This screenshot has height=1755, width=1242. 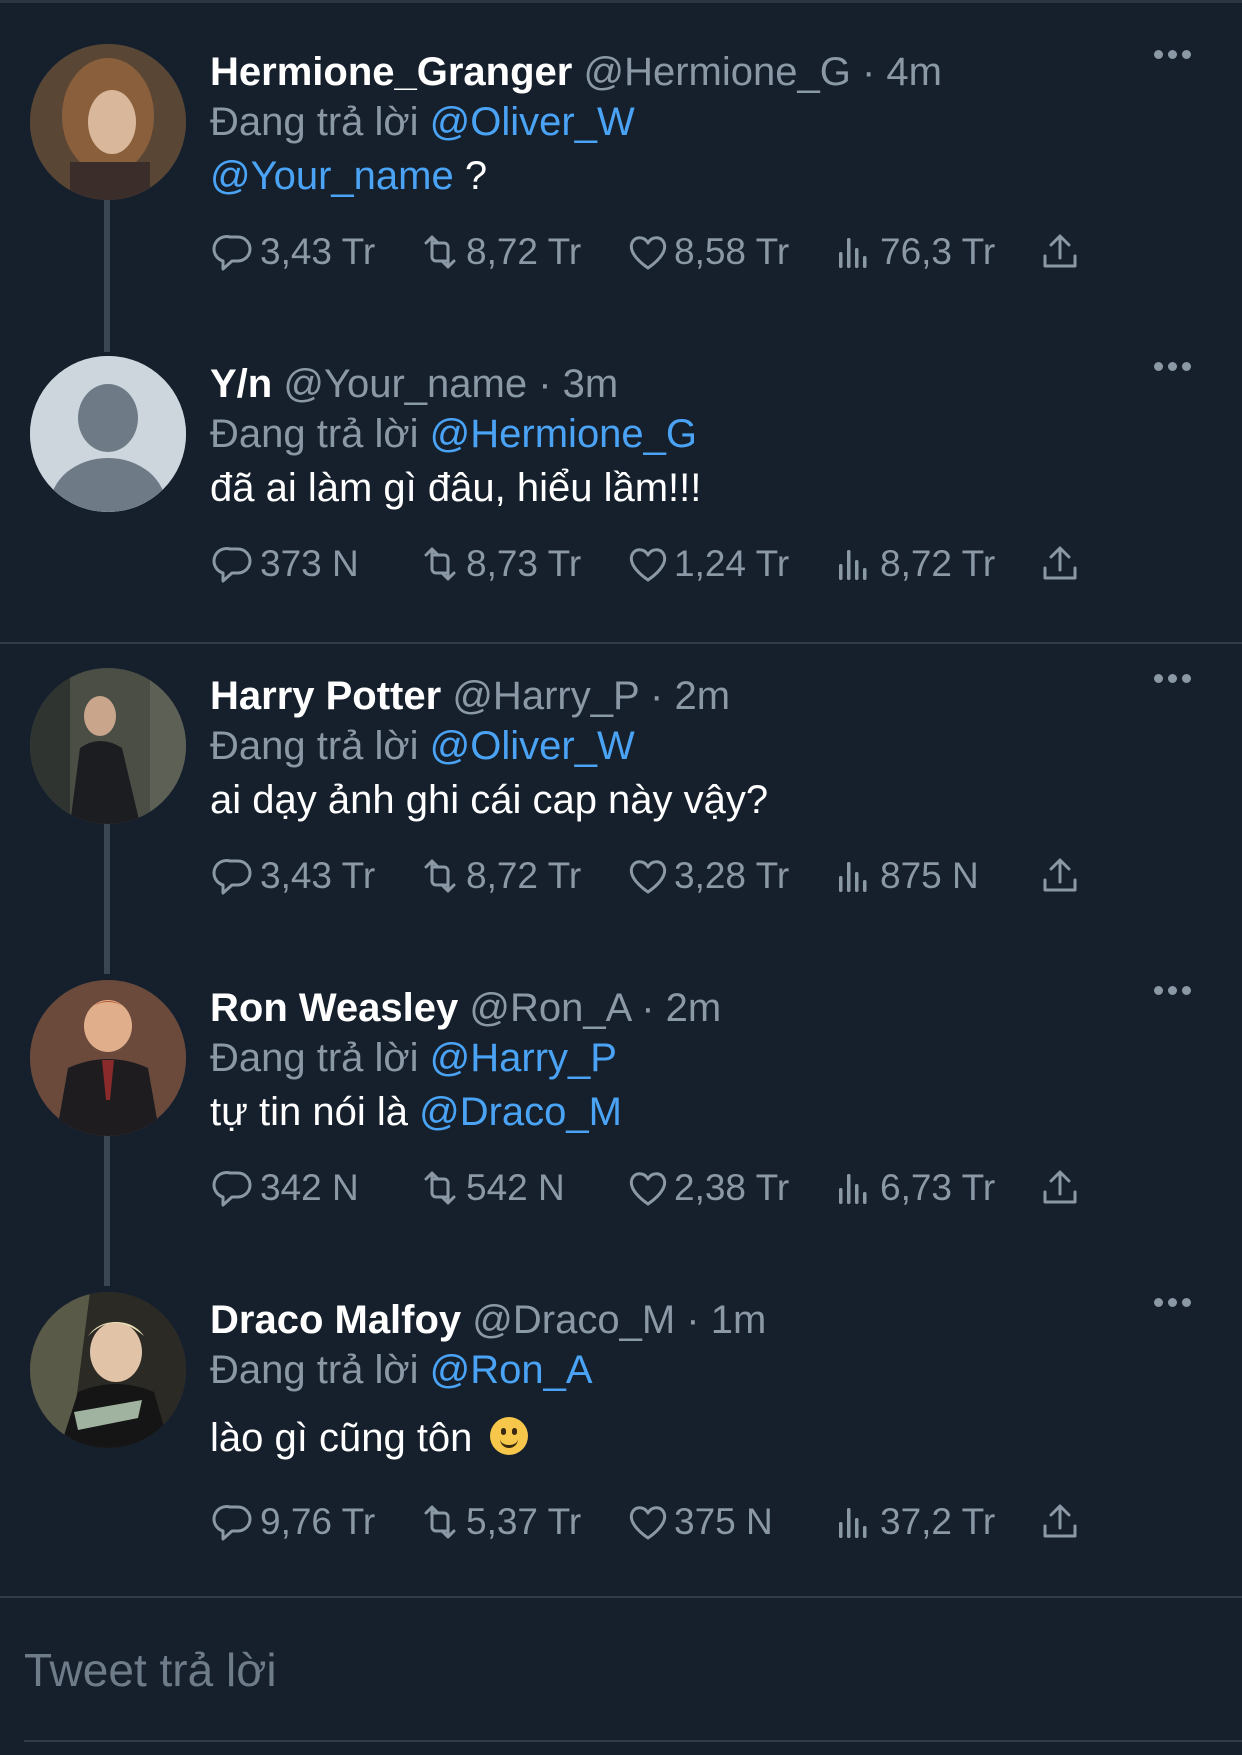 I want to click on tweet-text: @Your_name ?, so click(x=348, y=176).